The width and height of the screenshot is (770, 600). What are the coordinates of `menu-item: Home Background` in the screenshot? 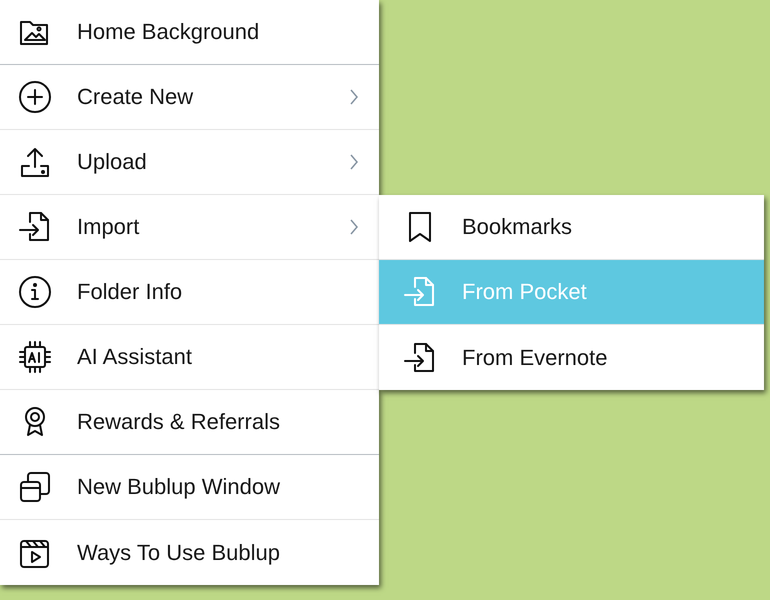 It's located at (189, 32).